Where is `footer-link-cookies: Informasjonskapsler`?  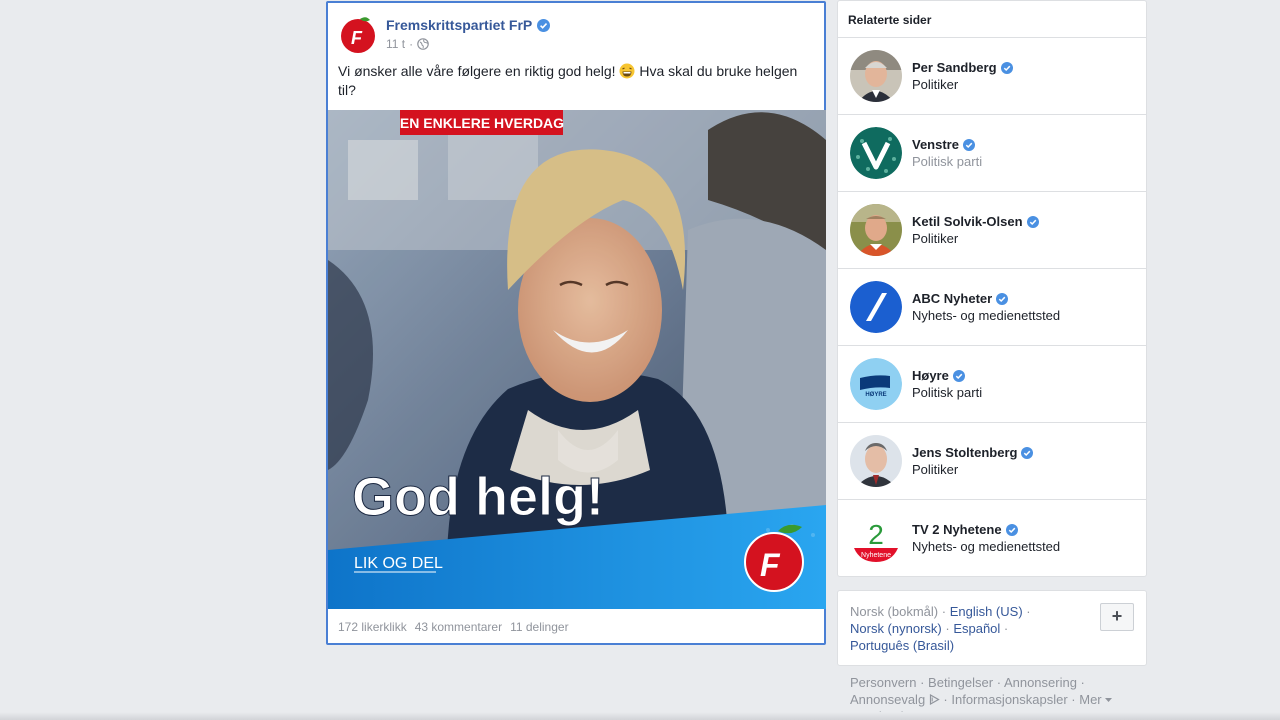
footer-link-cookies: Informasjonskapsler is located at coordinates (1009, 699).